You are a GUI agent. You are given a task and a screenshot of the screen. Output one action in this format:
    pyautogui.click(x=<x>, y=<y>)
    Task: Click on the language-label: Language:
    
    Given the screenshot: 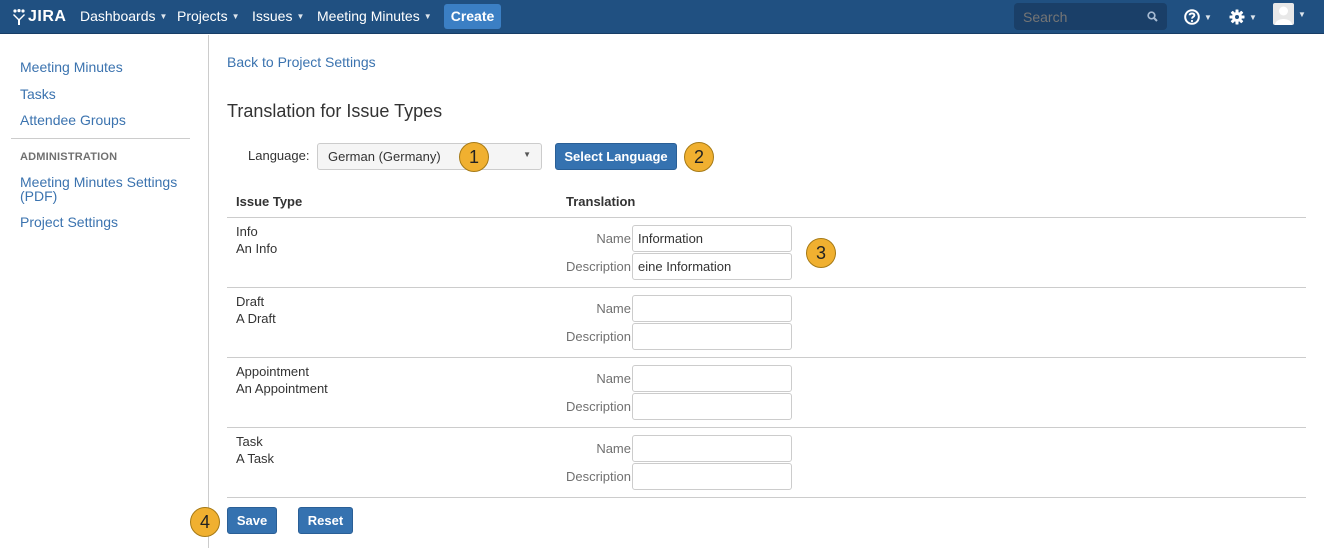 What is the action you would take?
    pyautogui.click(x=279, y=155)
    